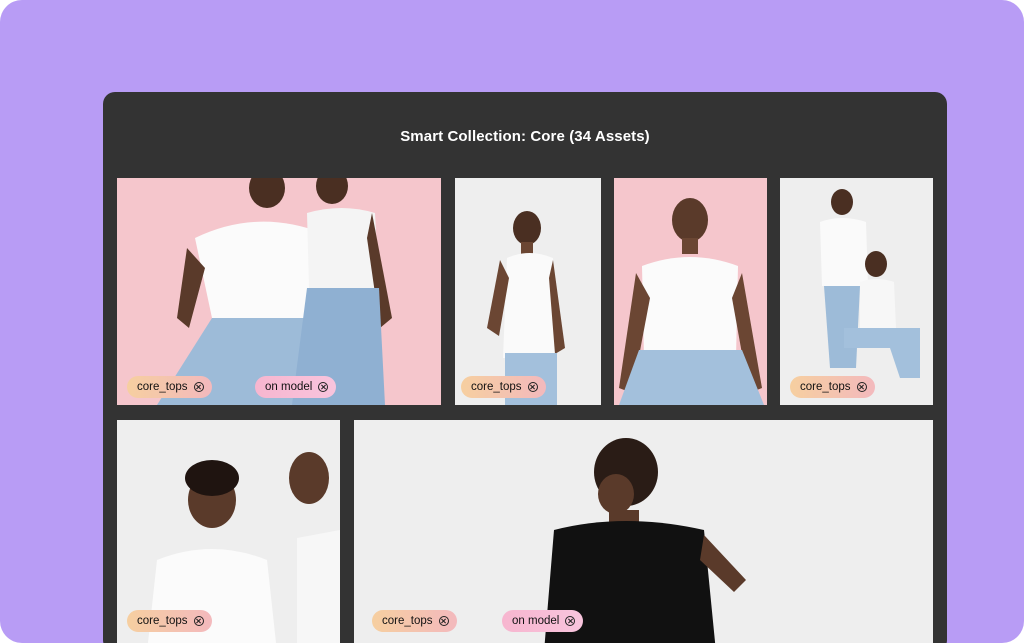 The width and height of the screenshot is (1024, 643). I want to click on asset-tile, so click(690, 291).